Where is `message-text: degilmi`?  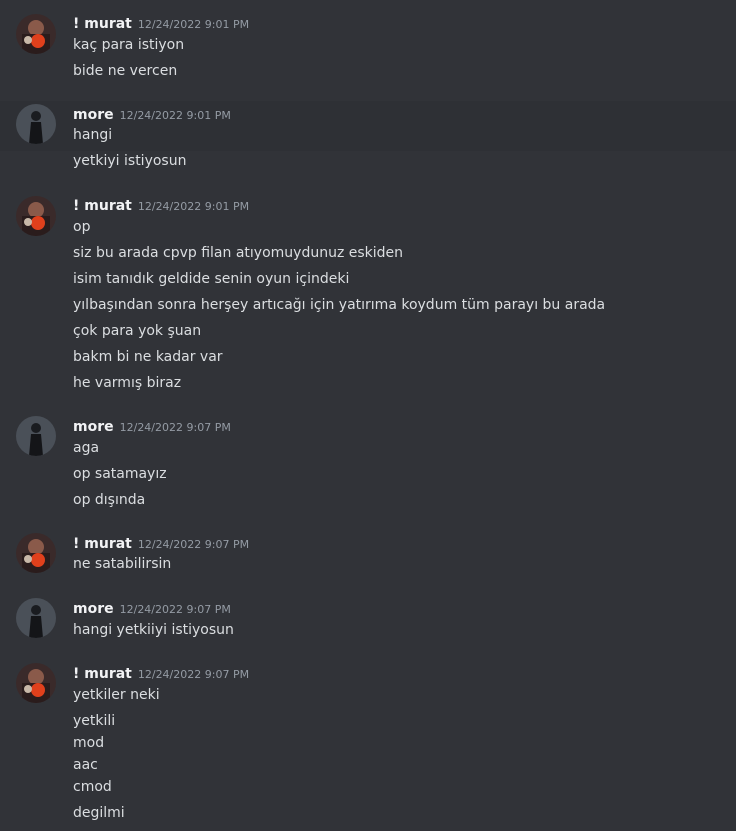 message-text: degilmi is located at coordinates (99, 813).